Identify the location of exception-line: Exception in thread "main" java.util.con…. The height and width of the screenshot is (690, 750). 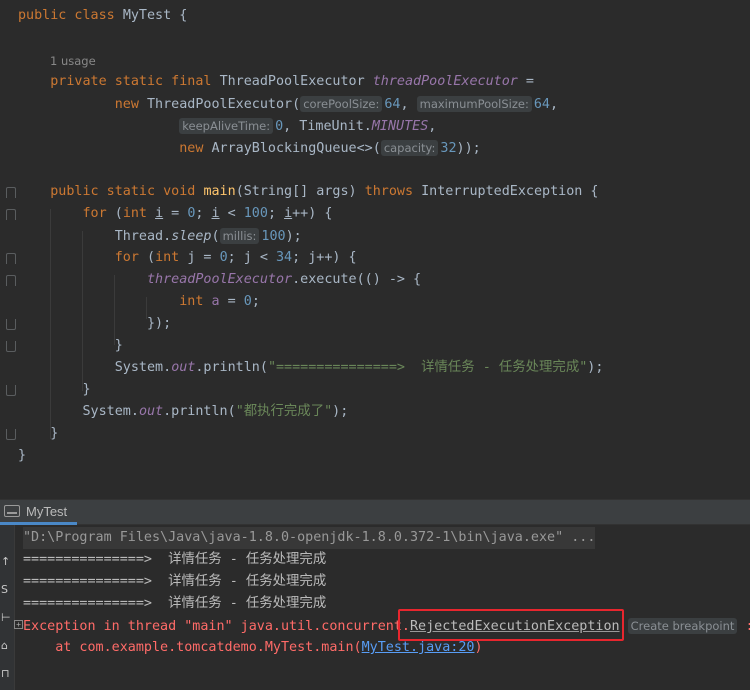
(386, 626).